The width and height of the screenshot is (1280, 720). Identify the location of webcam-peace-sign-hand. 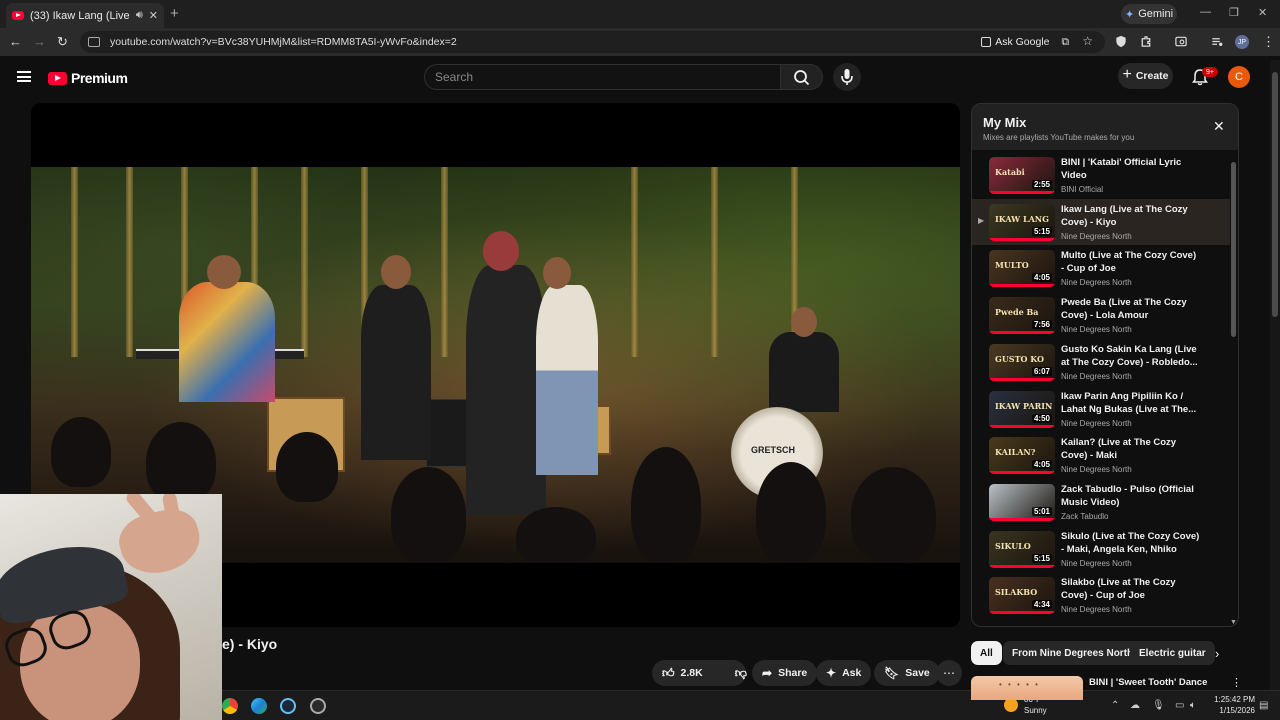
(160, 542).